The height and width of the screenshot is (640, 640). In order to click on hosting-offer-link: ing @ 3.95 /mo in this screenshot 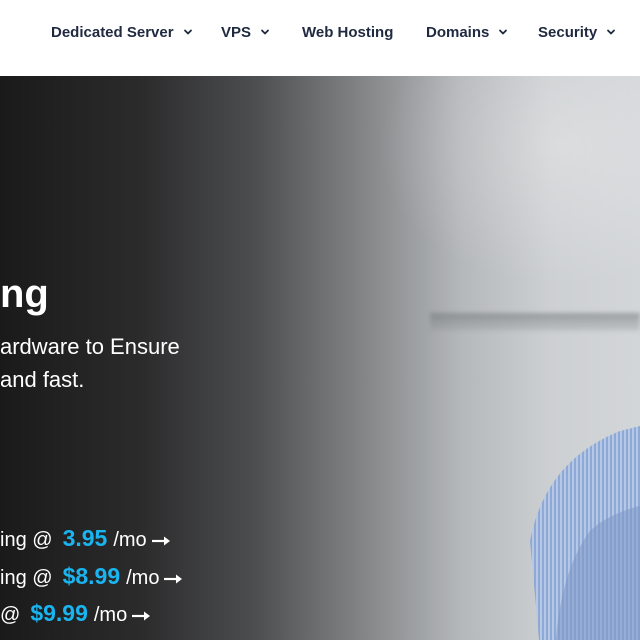, I will do `click(85, 541)`.